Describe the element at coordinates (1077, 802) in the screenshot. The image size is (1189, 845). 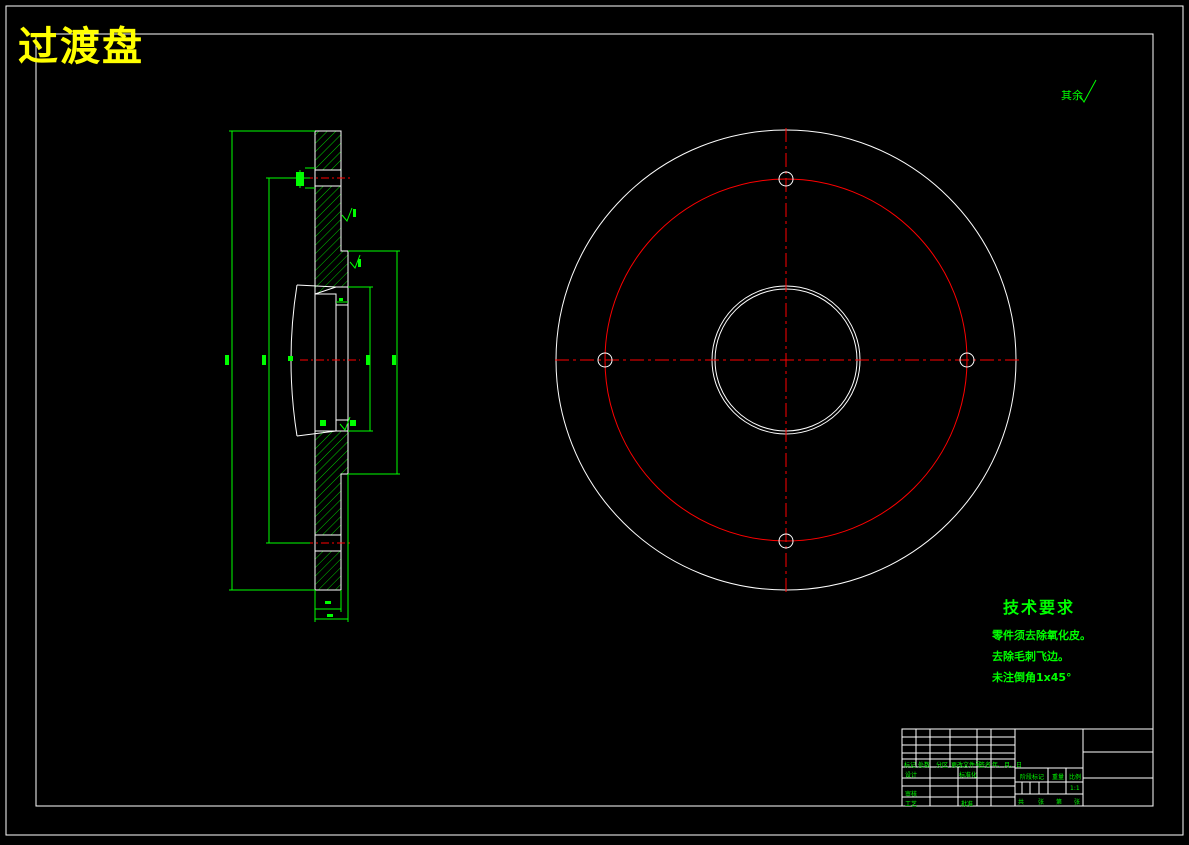
I see `tb-sheets-unit-2: 张` at that location.